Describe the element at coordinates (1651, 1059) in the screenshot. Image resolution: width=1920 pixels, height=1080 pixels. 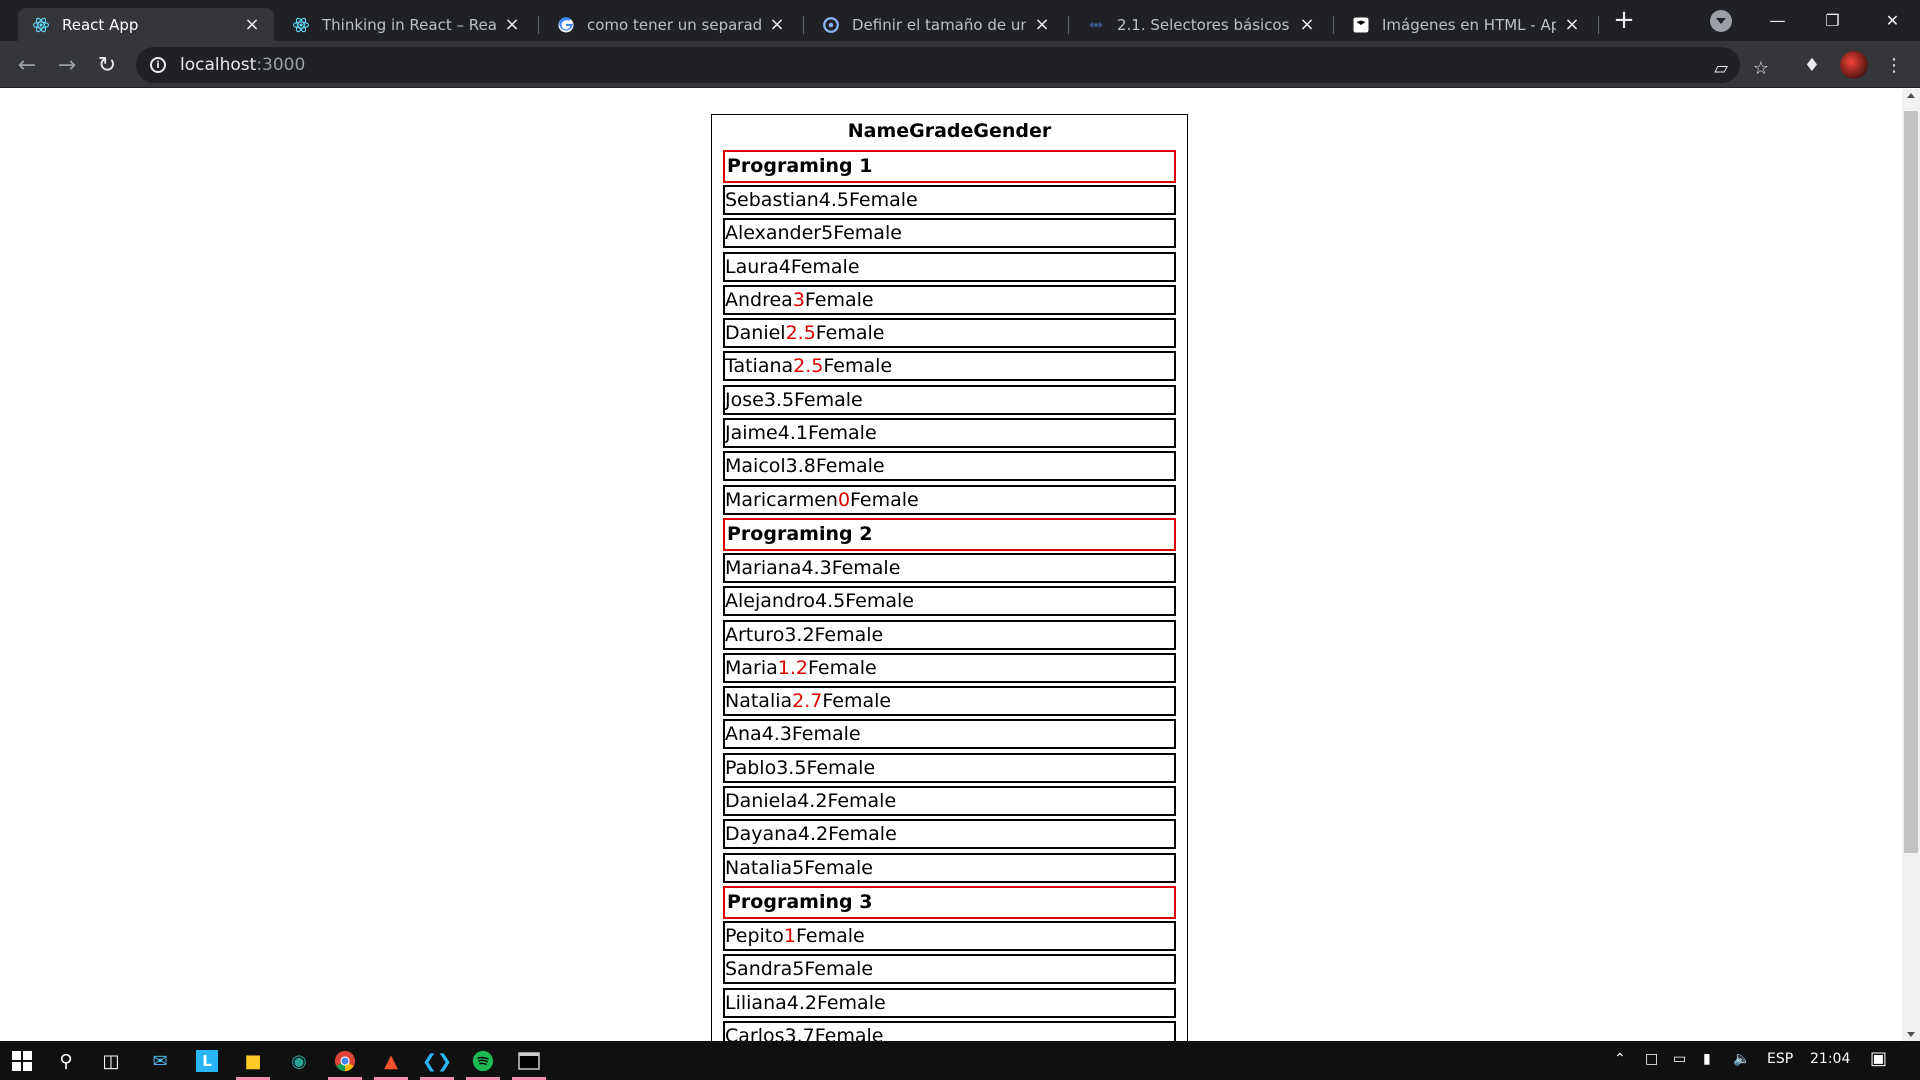
I see `meet-now-icon: □` at that location.